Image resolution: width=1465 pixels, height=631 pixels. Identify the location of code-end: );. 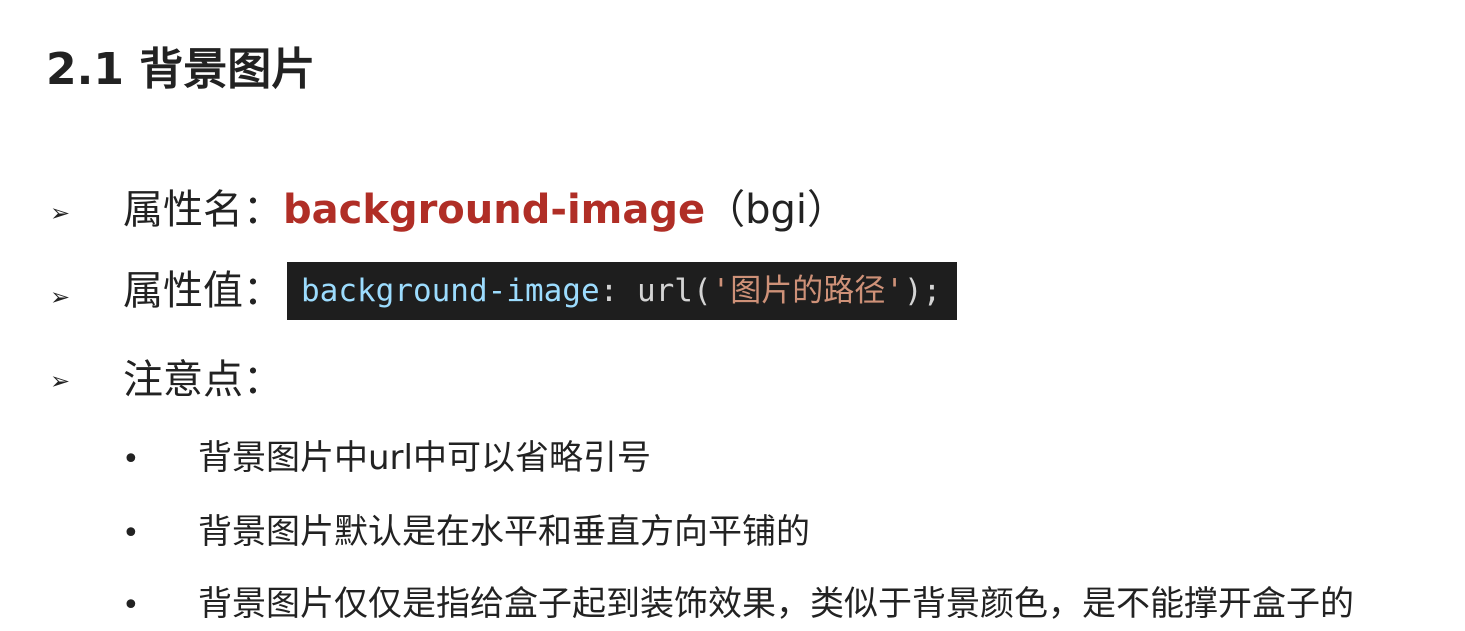
(922, 291).